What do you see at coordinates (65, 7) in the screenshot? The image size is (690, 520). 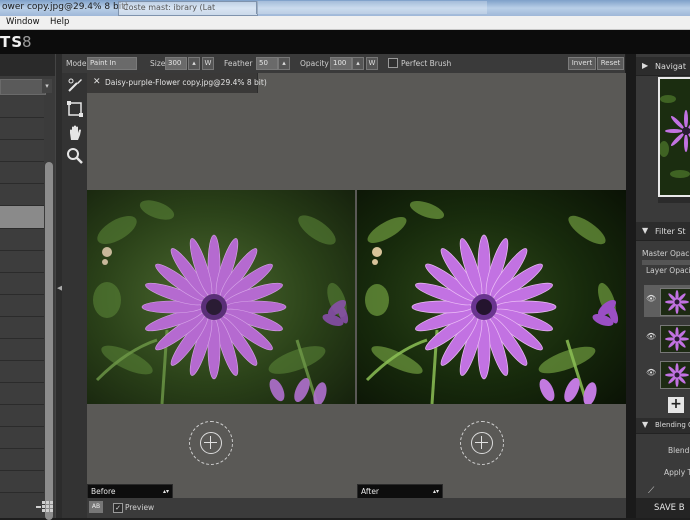 I see `window-title: ower copy.jpg@29.4% 8 bit)` at bounding box center [65, 7].